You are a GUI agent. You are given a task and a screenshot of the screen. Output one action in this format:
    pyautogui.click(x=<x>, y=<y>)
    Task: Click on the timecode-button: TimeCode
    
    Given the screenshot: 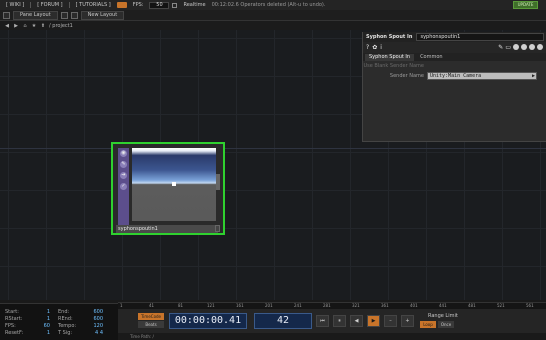 What is the action you would take?
    pyautogui.click(x=151, y=316)
    